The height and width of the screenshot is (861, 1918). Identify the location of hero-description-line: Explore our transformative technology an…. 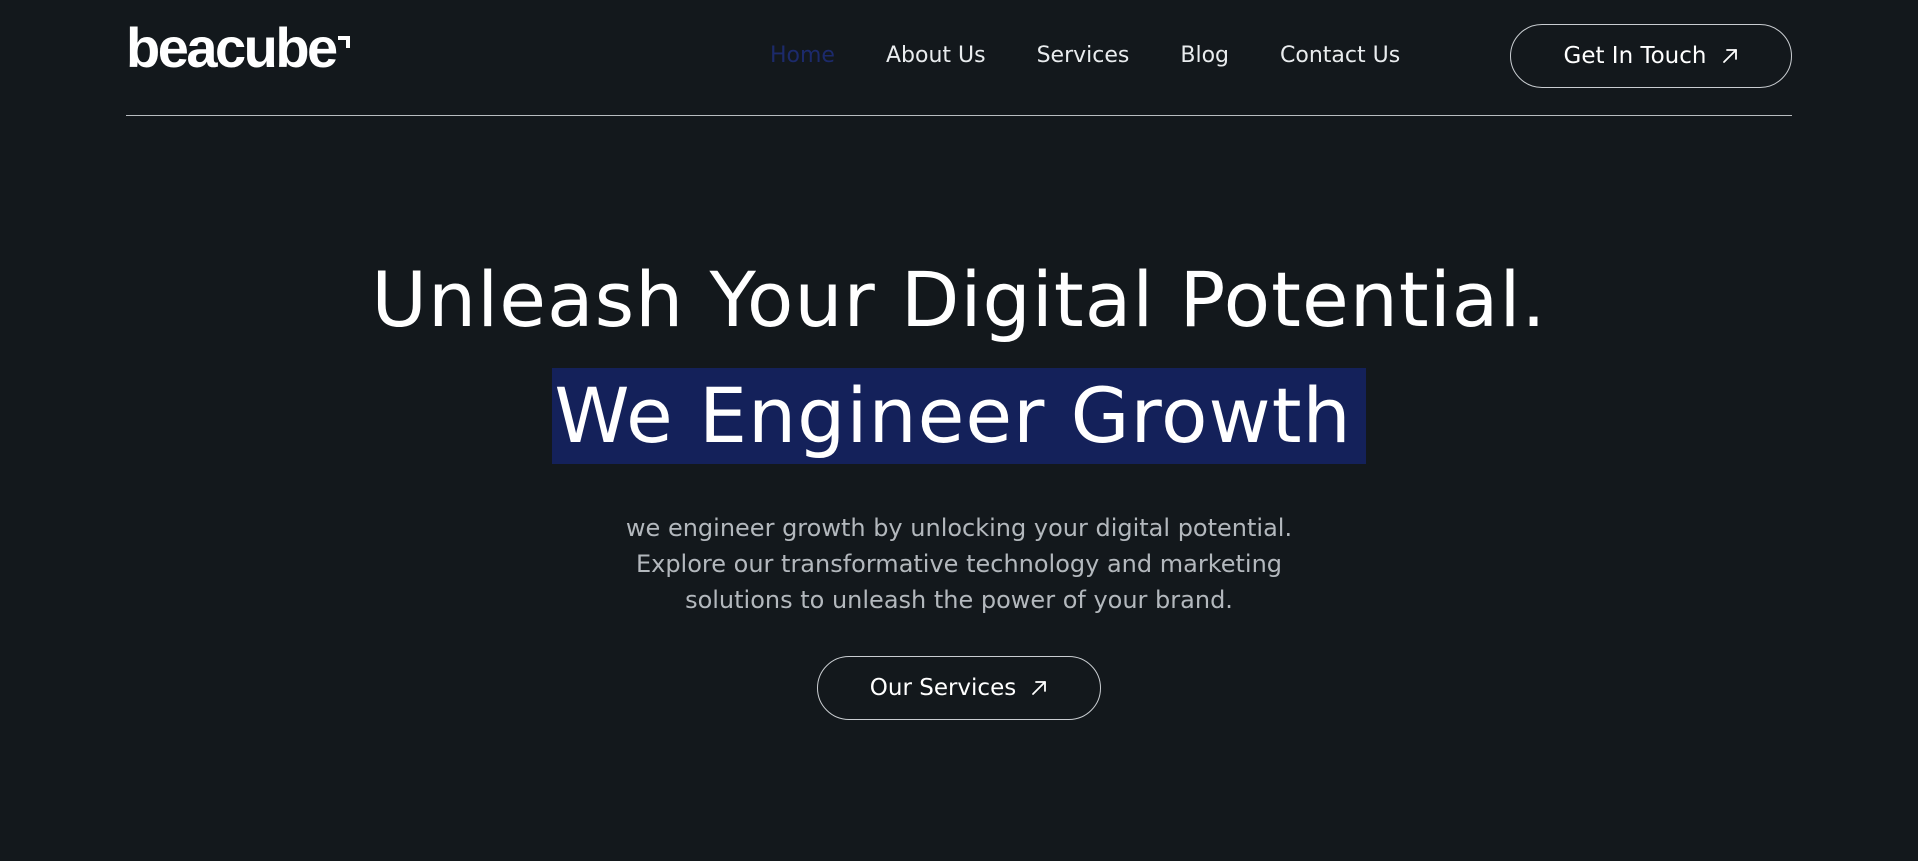
(959, 564).